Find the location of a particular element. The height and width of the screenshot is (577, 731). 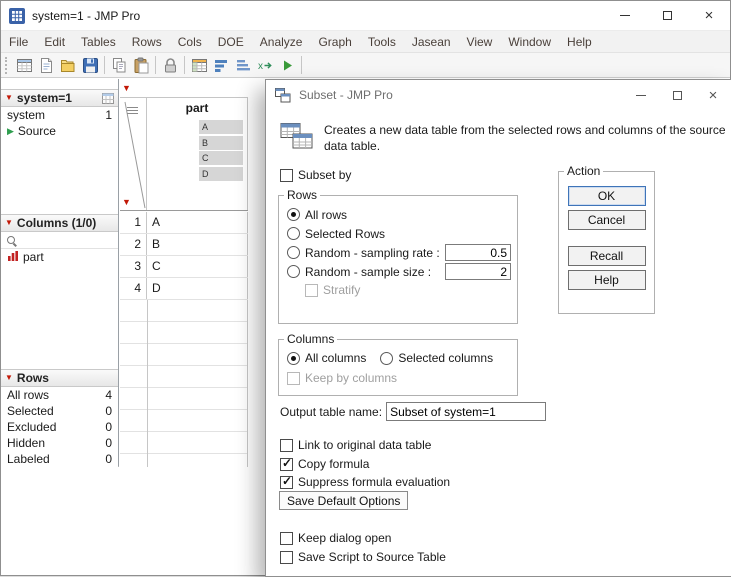

row-number: 4 is located at coordinates (133, 288).